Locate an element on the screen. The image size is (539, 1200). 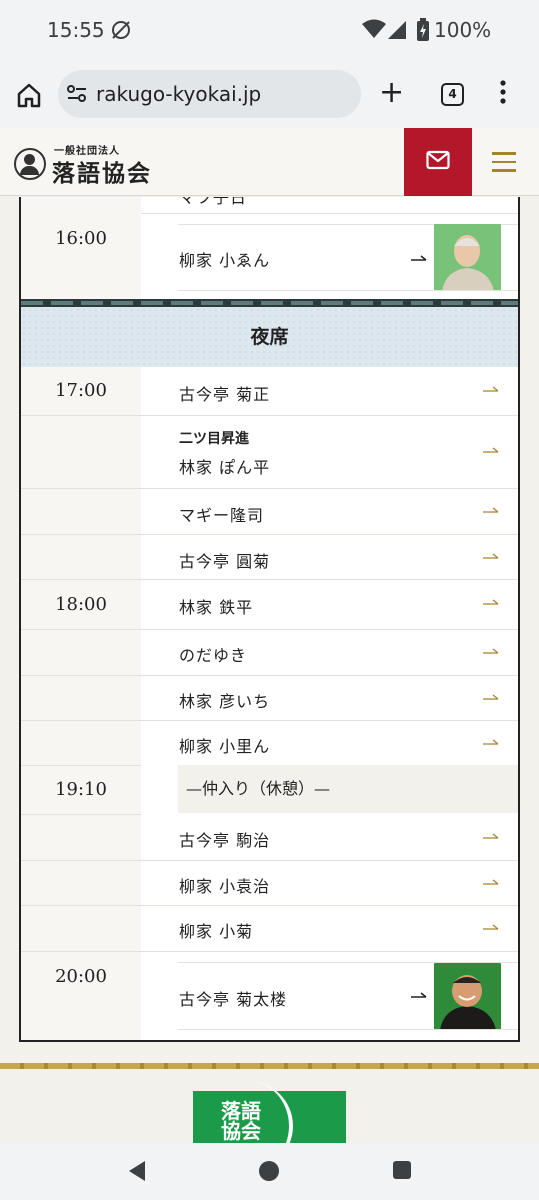
logo-emblem-icon is located at coordinates (30, 164).